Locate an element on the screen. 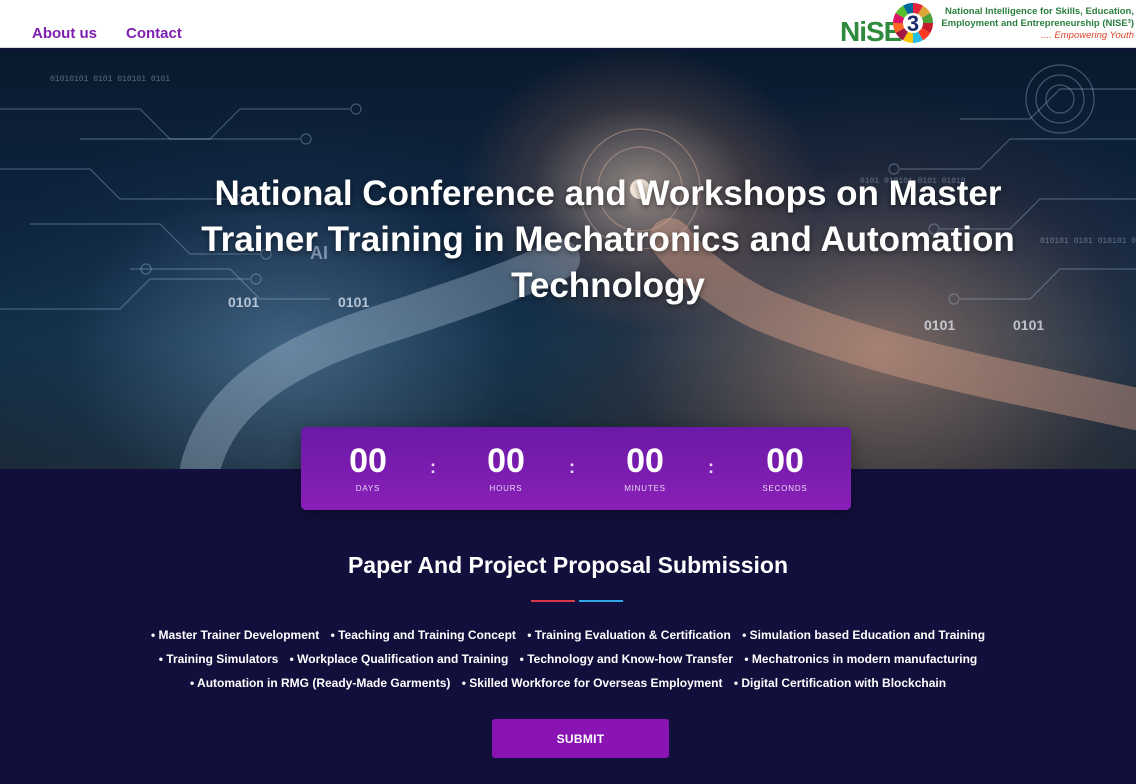 The image size is (1136, 784). submit-button: SUBMIT is located at coordinates (580, 738).